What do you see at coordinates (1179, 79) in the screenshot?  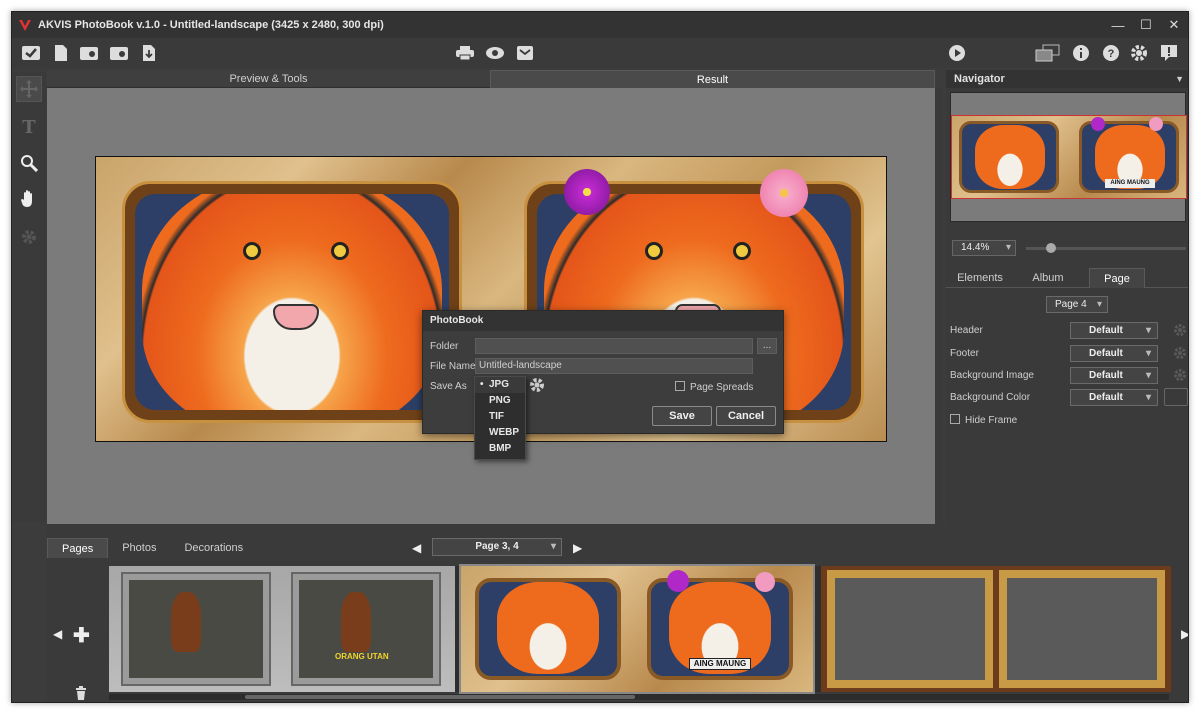 I see `chevron-down-icon: ▼` at bounding box center [1179, 79].